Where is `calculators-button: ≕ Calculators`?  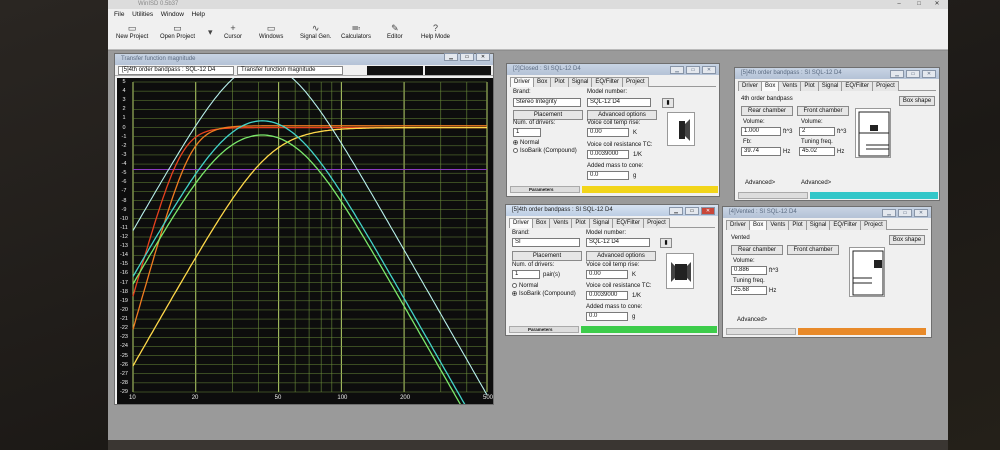
calculators-button: ≕ Calculators is located at coordinates (356, 31).